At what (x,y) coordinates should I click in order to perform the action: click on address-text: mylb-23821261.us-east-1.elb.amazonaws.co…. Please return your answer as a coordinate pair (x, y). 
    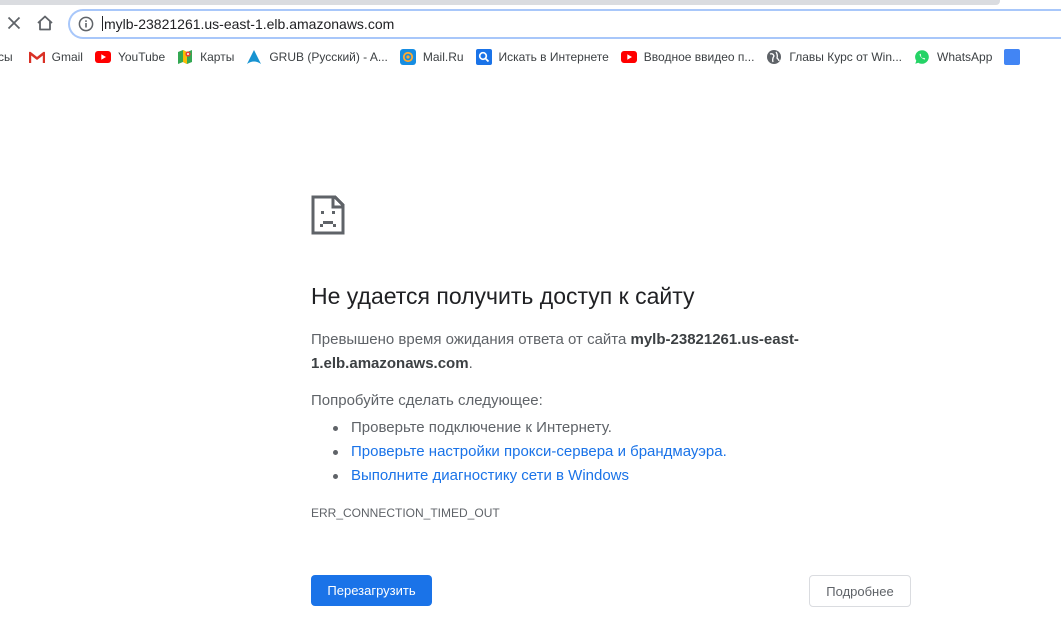
    Looking at the image, I should click on (248, 24).